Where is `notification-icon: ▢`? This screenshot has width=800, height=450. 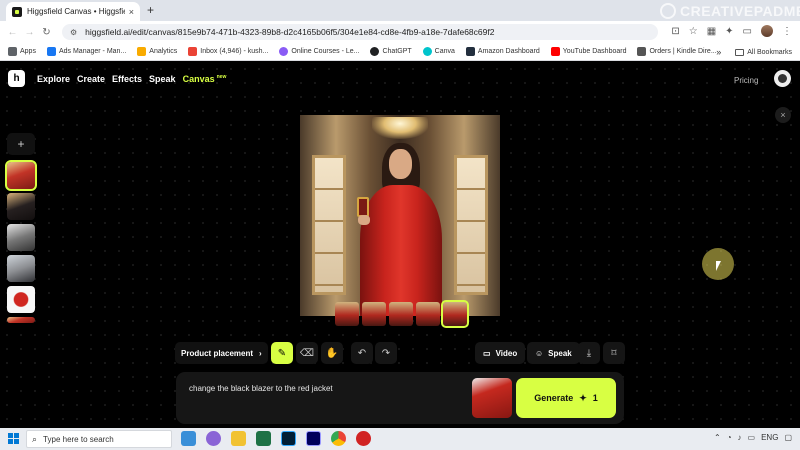 notification-icon: ▢ is located at coordinates (788, 437).